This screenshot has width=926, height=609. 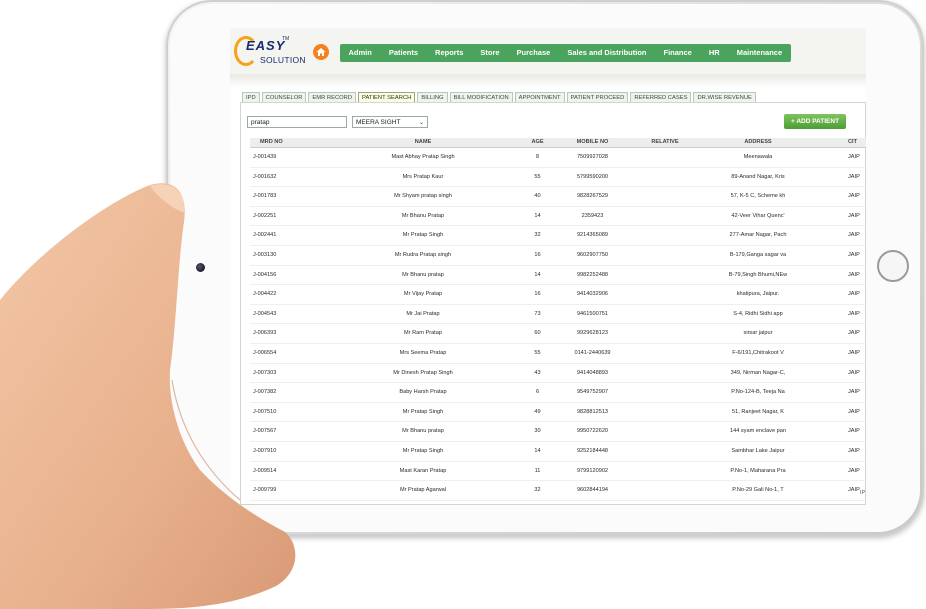 I want to click on cell-name: Mr Jai Pratap, so click(x=423, y=313).